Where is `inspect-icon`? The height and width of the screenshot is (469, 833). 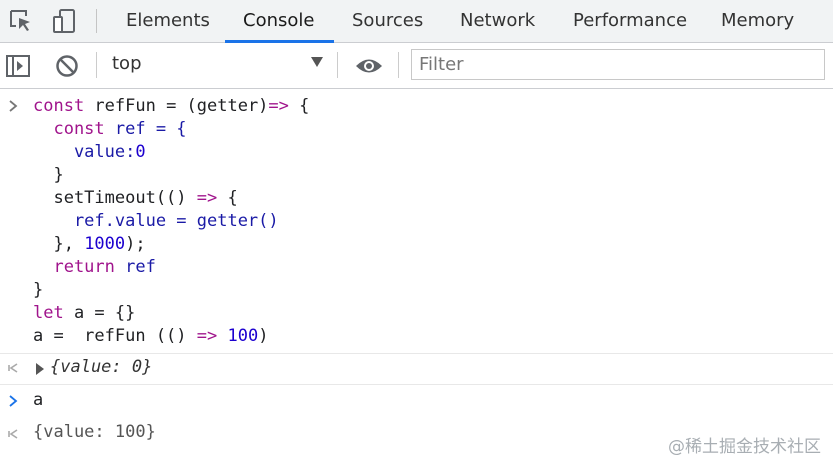
inspect-icon is located at coordinates (21, 21).